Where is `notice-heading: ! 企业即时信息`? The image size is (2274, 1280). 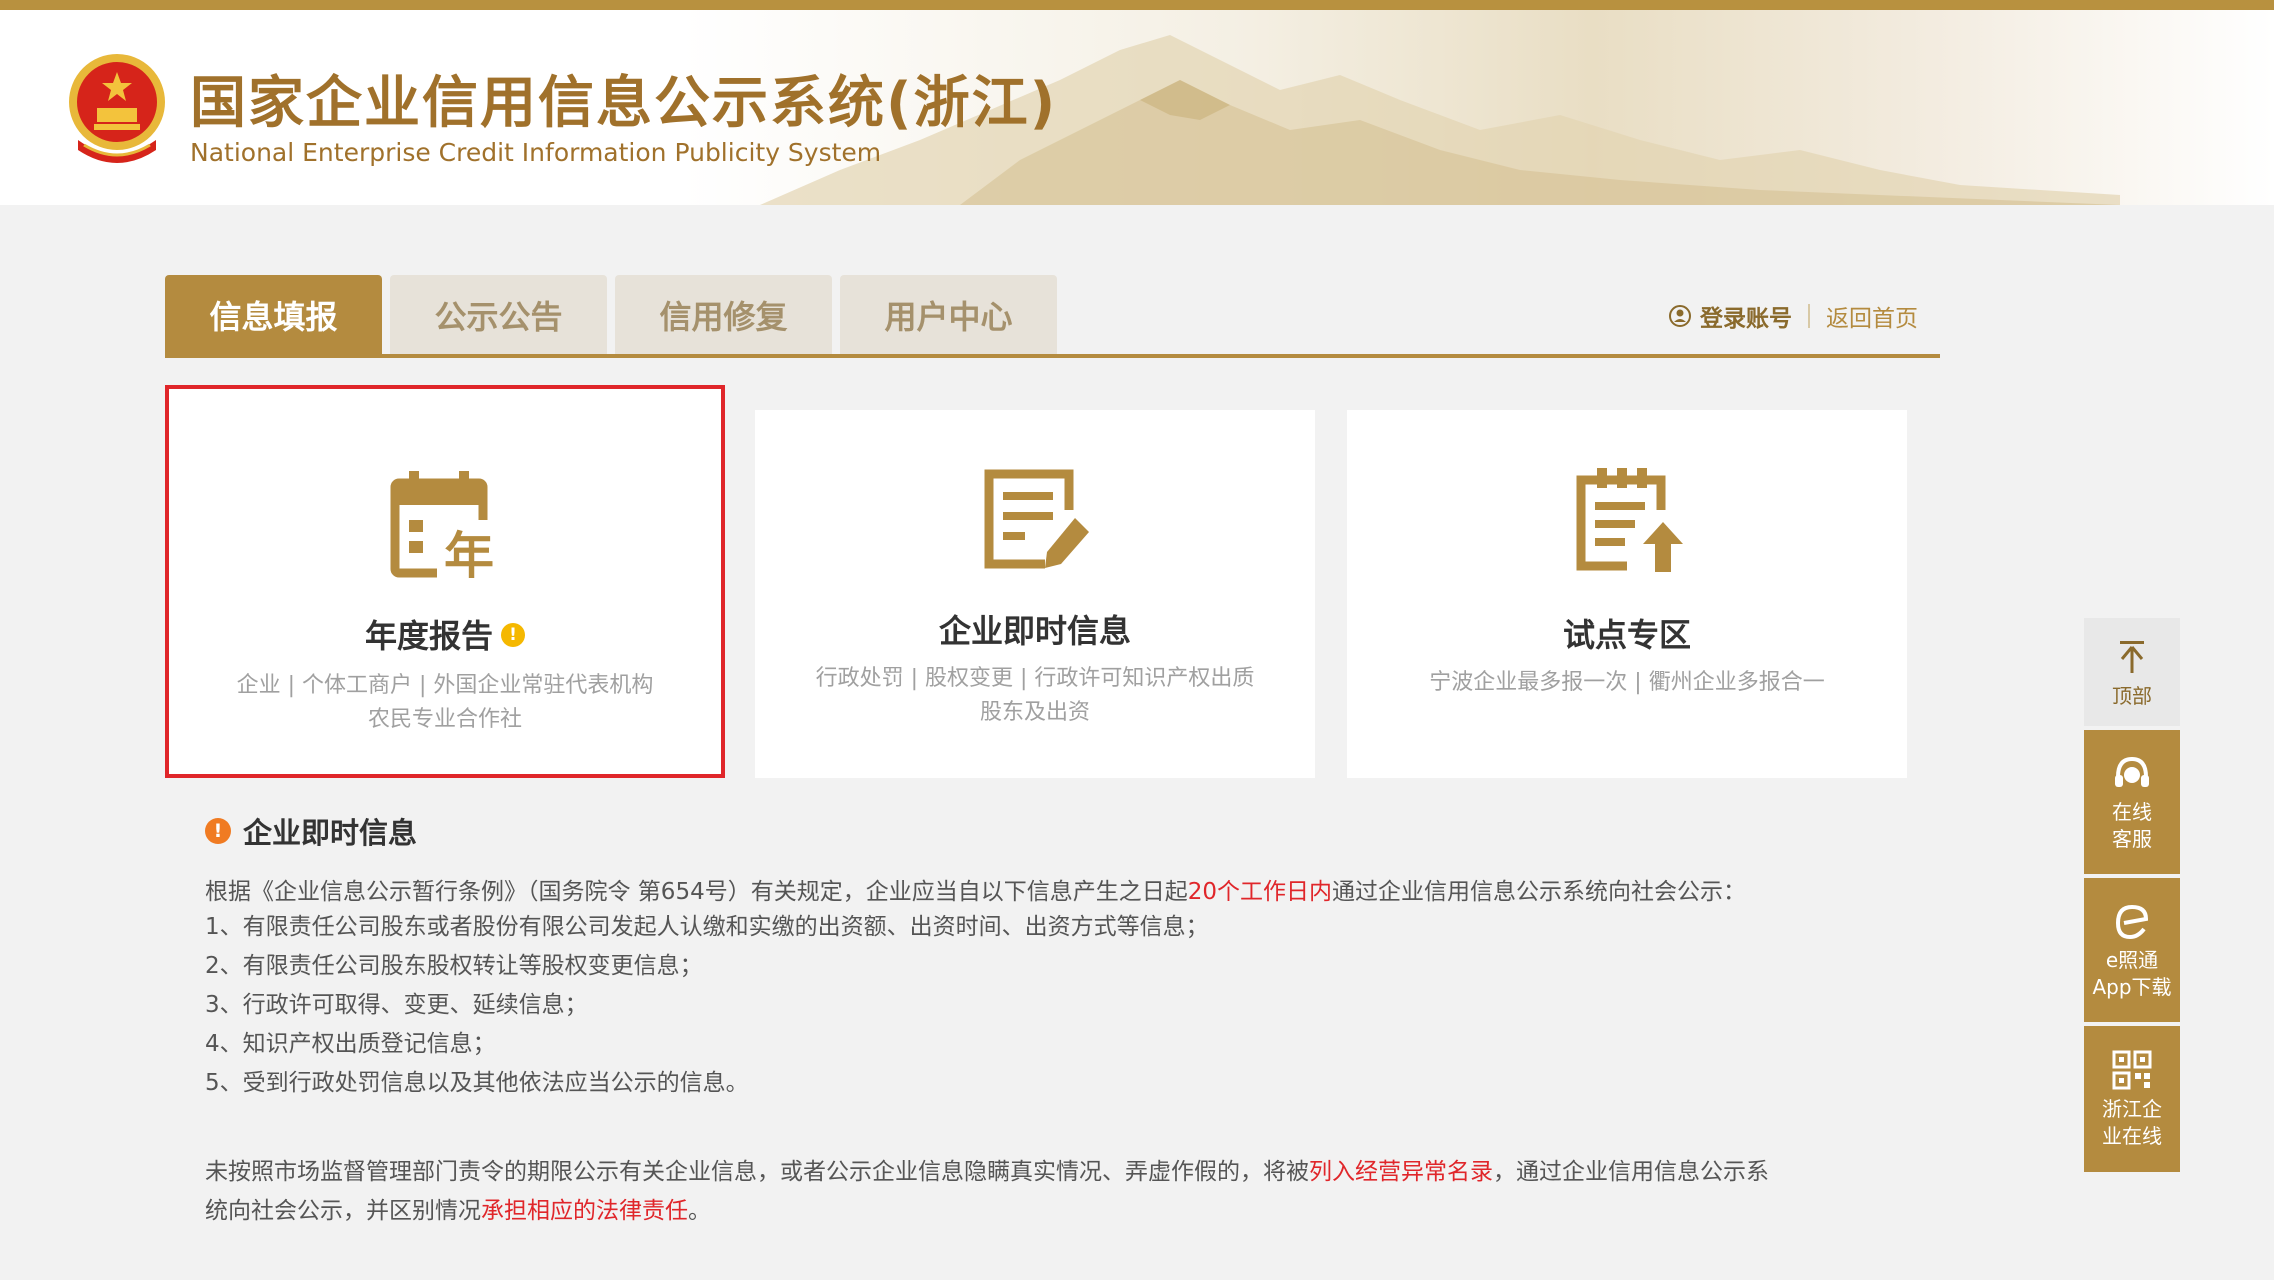
notice-heading: ! 企业即时信息 is located at coordinates (311, 831).